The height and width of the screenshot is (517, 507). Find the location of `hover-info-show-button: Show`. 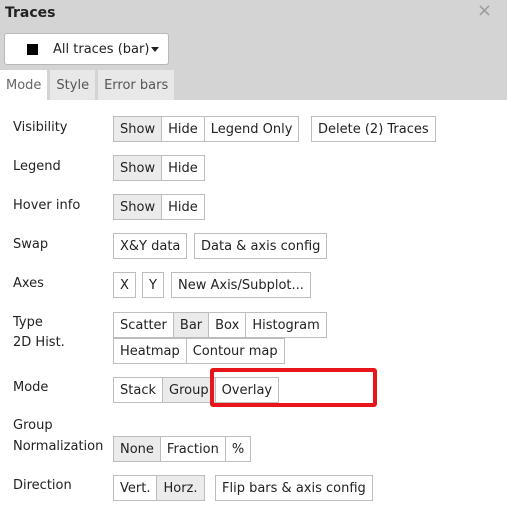

hover-info-show-button: Show is located at coordinates (138, 207).